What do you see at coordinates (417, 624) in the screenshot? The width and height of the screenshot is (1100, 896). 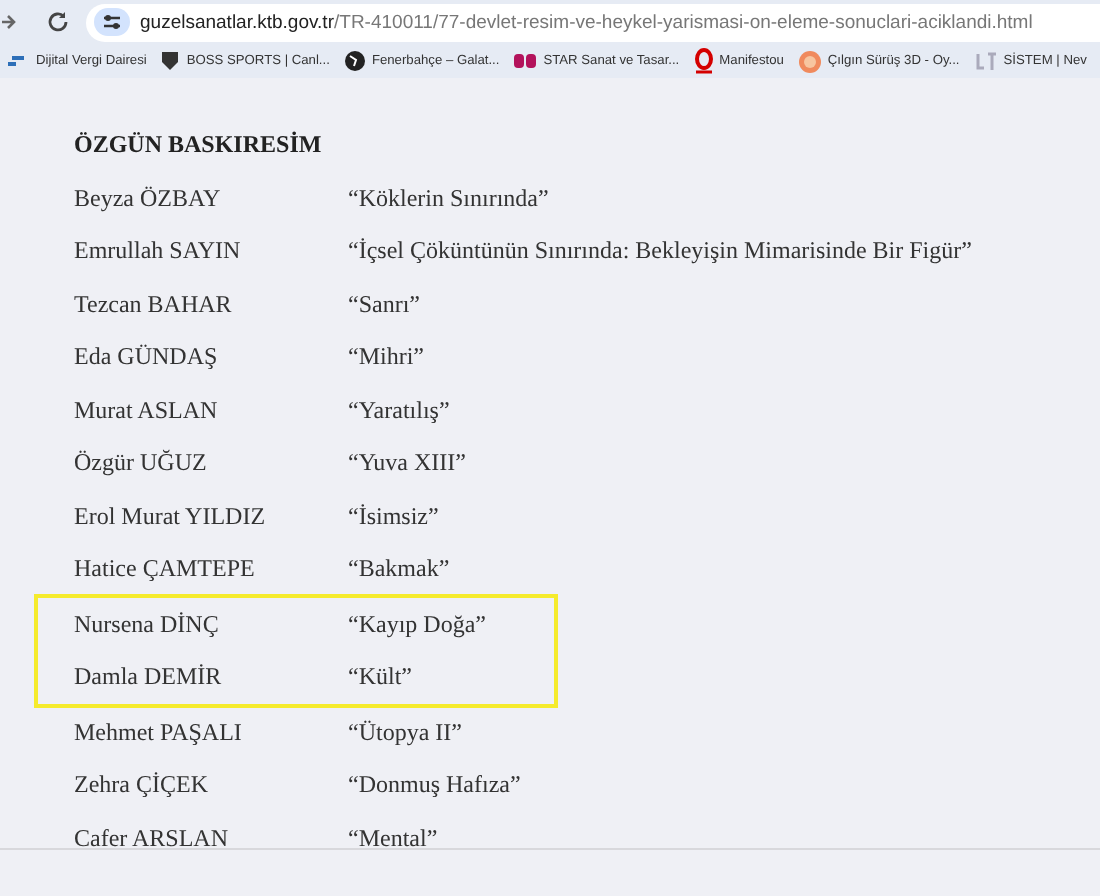 I see `artwork-title: “Kayıp Doğa”` at bounding box center [417, 624].